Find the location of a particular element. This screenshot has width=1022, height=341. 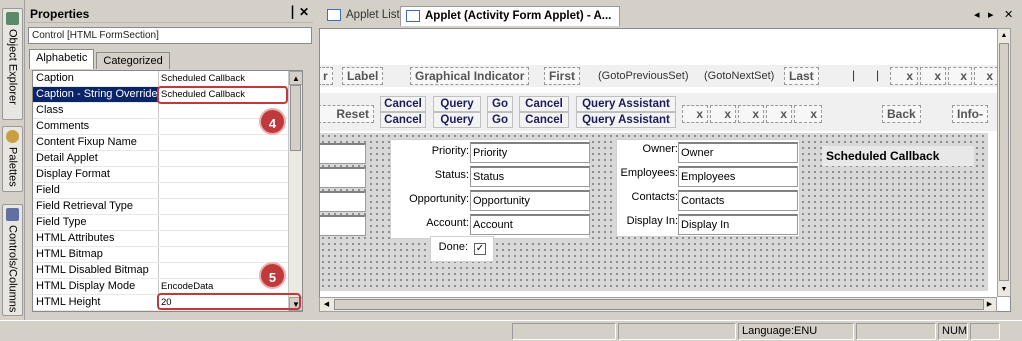

property-row: Field Type is located at coordinates (167, 223).